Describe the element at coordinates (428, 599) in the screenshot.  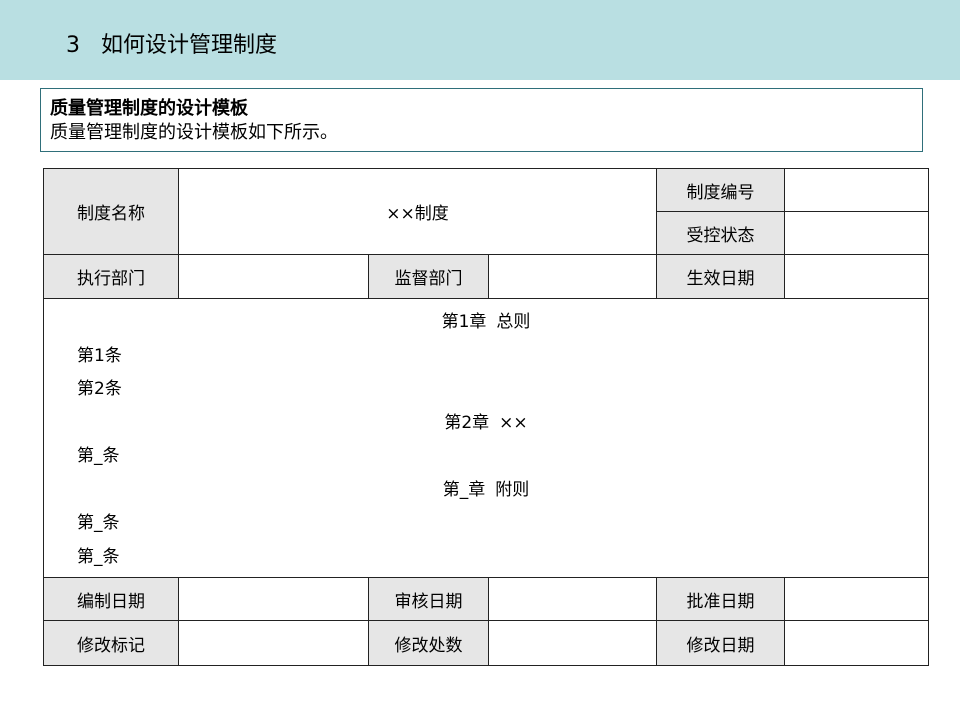
I see `review-date-label: 审核日期` at that location.